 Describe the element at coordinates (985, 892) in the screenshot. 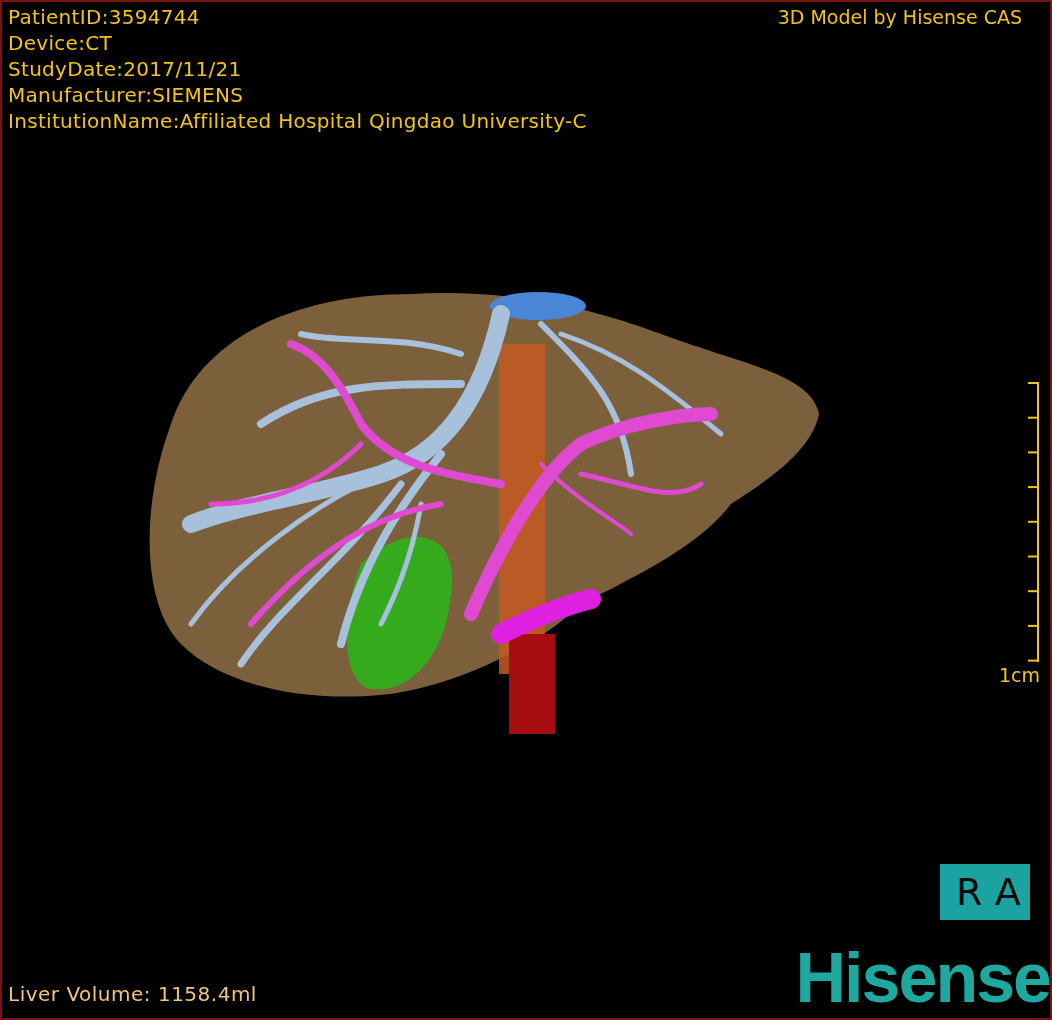

I see `orientation-badge: RA` at that location.